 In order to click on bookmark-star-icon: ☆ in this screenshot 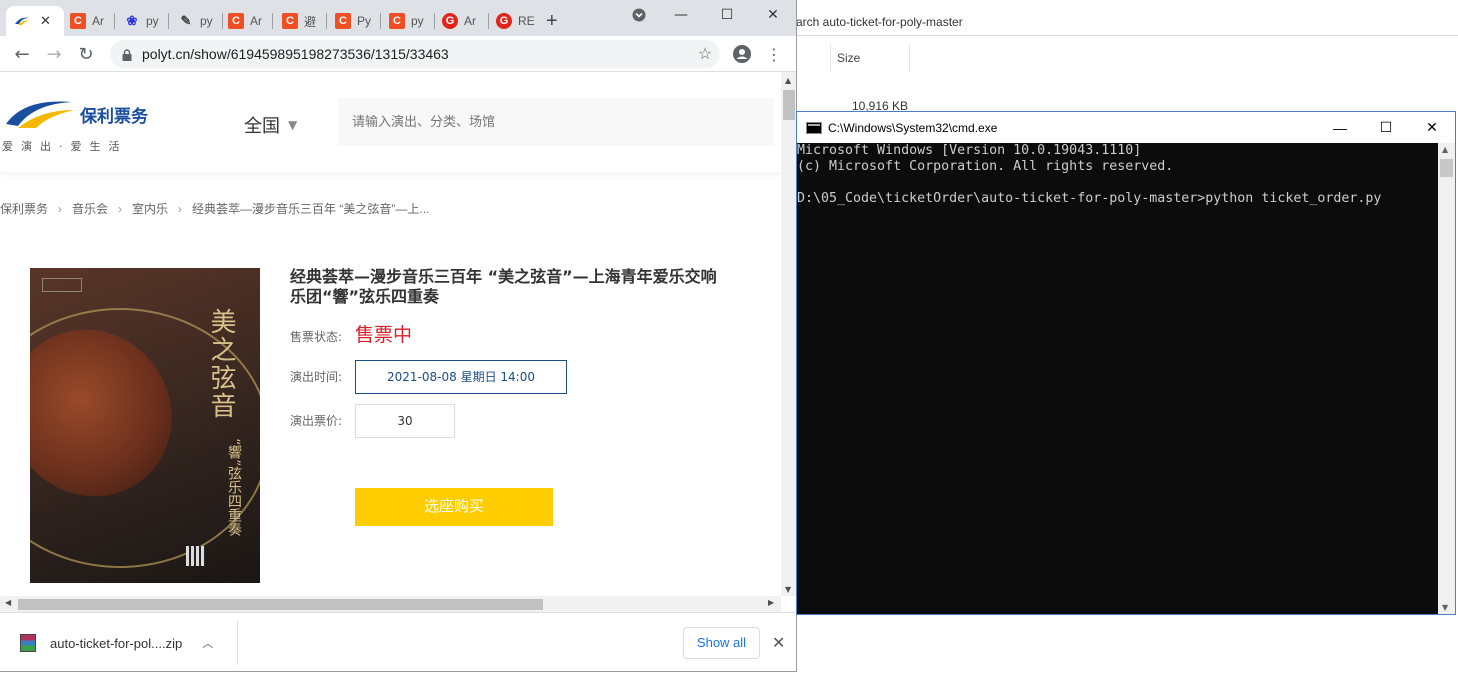, I will do `click(705, 54)`.